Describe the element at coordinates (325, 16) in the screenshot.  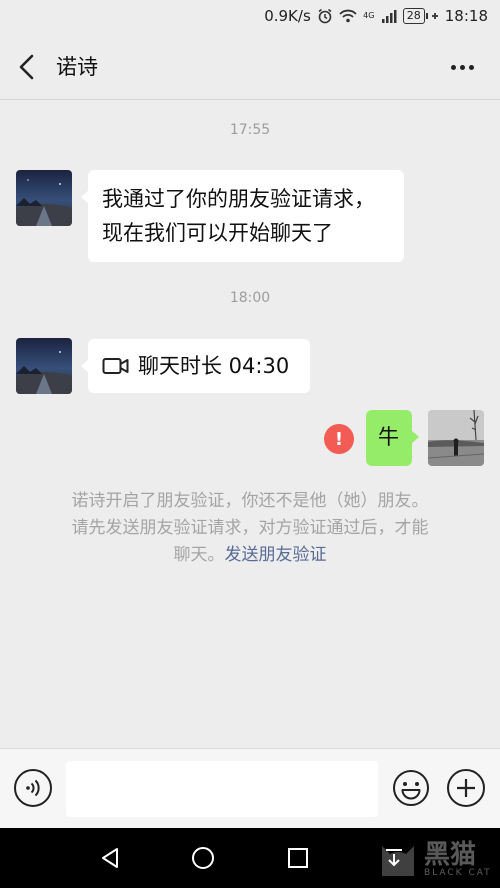
I see `alarm-icon` at that location.